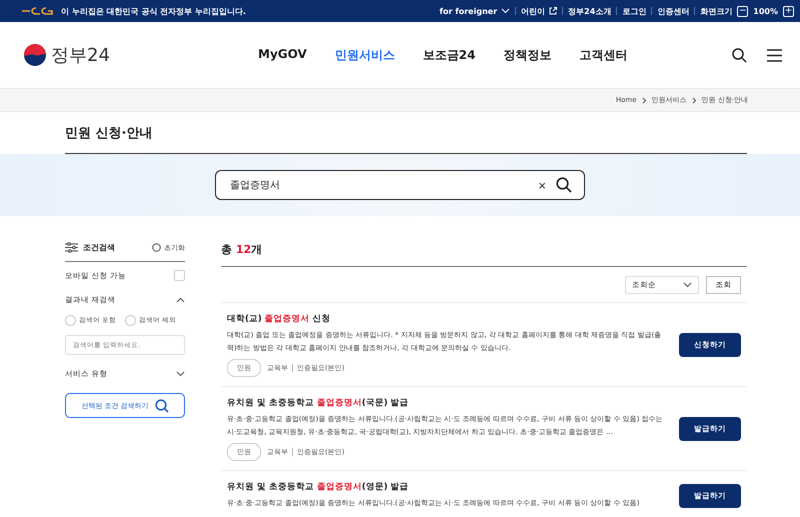 The width and height of the screenshot is (800, 517). I want to click on result-title: 유치원 및 초중등학교 졸업증명서(국문) 발급, so click(447, 403).